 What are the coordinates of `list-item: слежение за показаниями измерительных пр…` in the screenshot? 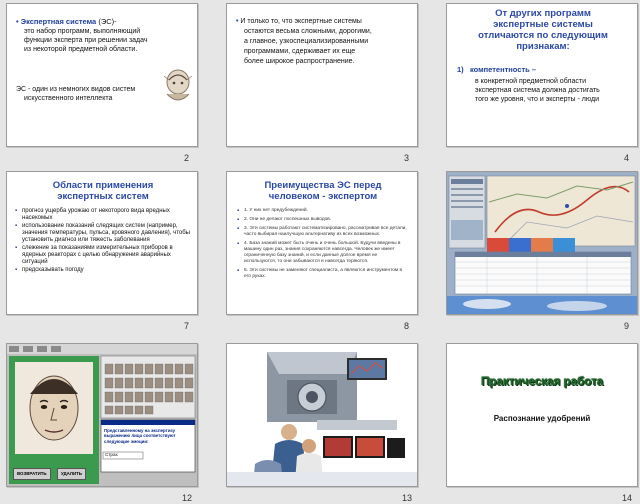 It's located at (105, 255).